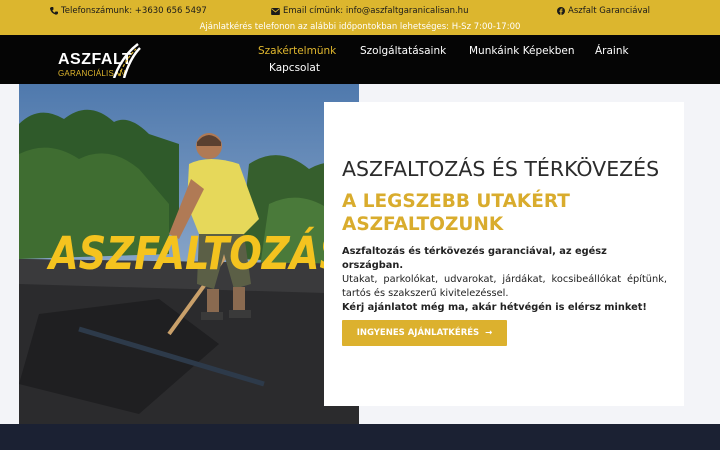  I want to click on hero-image-word: ASZFALTOZÁS, so click(196, 253).